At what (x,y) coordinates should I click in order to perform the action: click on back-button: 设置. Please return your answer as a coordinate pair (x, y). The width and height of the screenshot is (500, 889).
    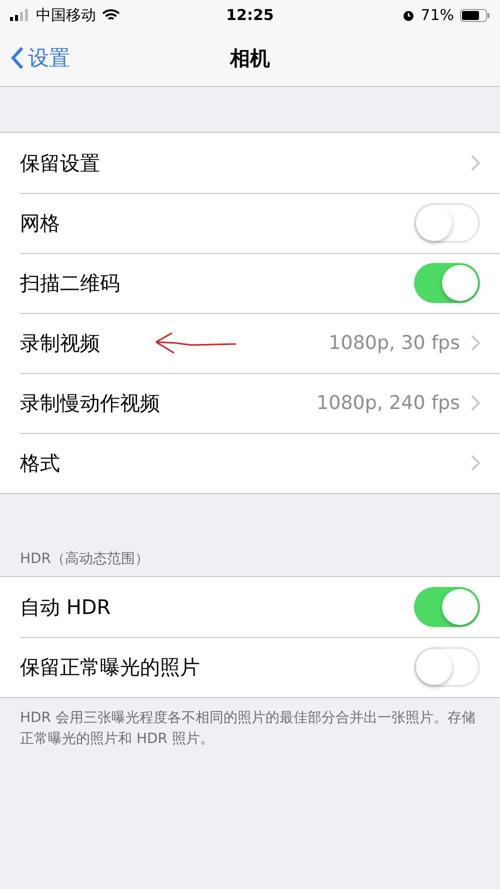
    Looking at the image, I should click on (35, 58).